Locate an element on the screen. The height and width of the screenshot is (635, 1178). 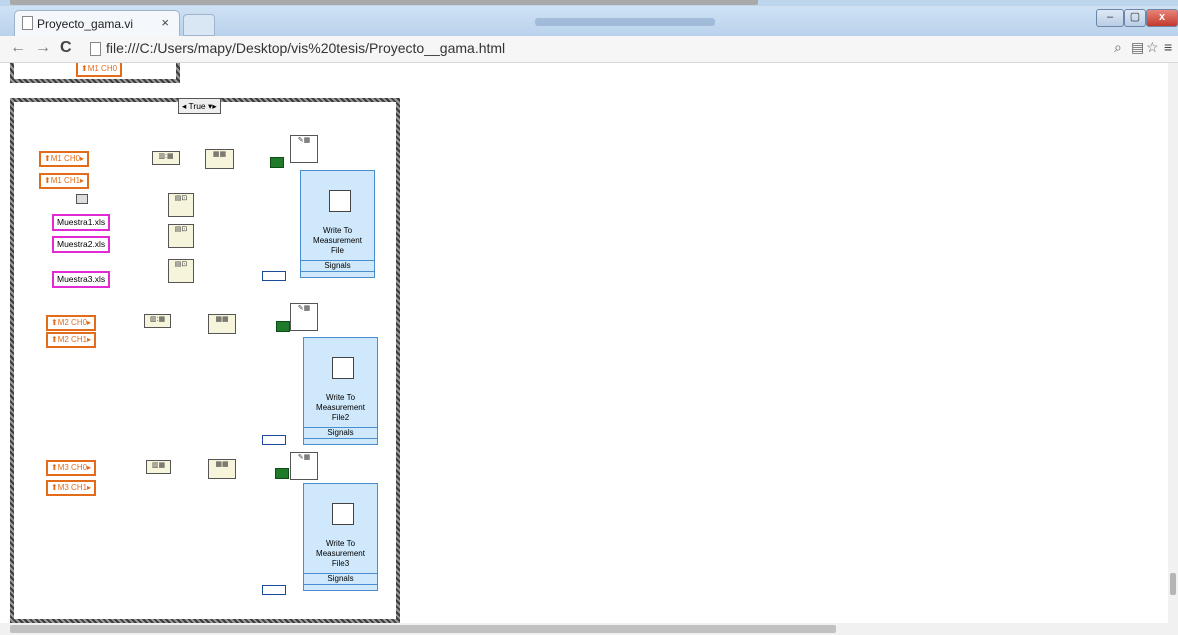
back-arrow-icon: ← is located at coordinates (18, 48).